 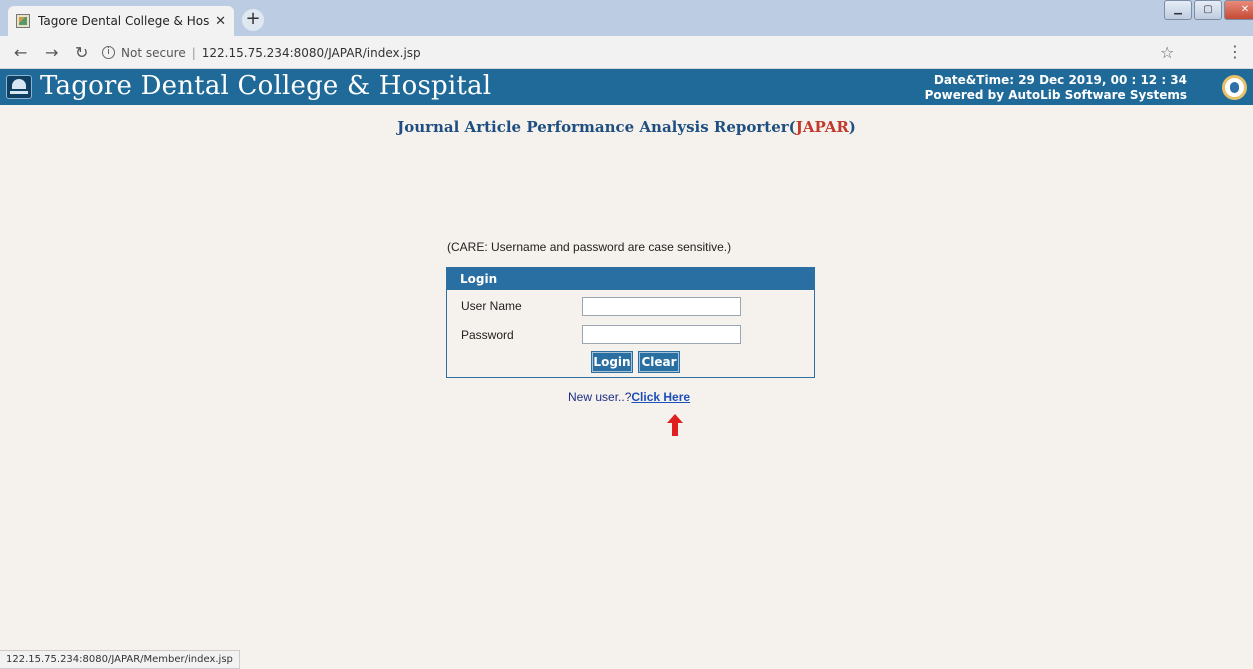 What do you see at coordinates (659, 362) in the screenshot?
I see `clear-button: Clear` at bounding box center [659, 362].